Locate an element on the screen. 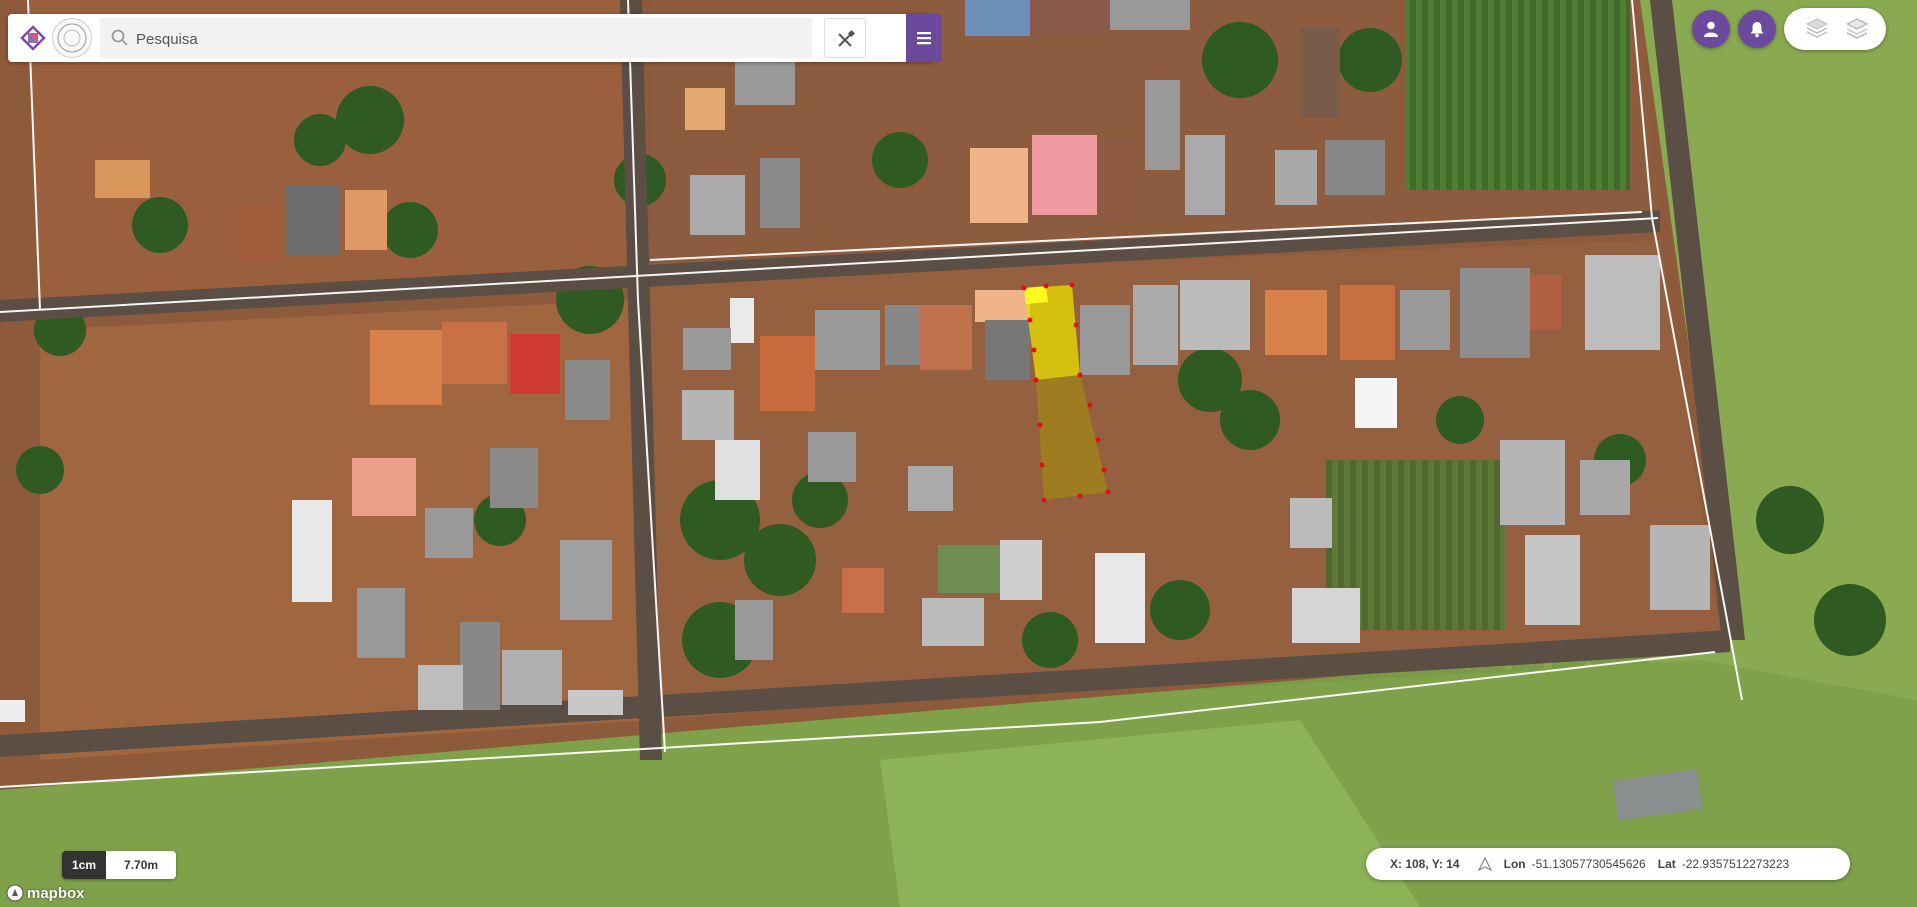 The height and width of the screenshot is (907, 1917). mapbox-attribution: mapbox is located at coordinates (45, 893).